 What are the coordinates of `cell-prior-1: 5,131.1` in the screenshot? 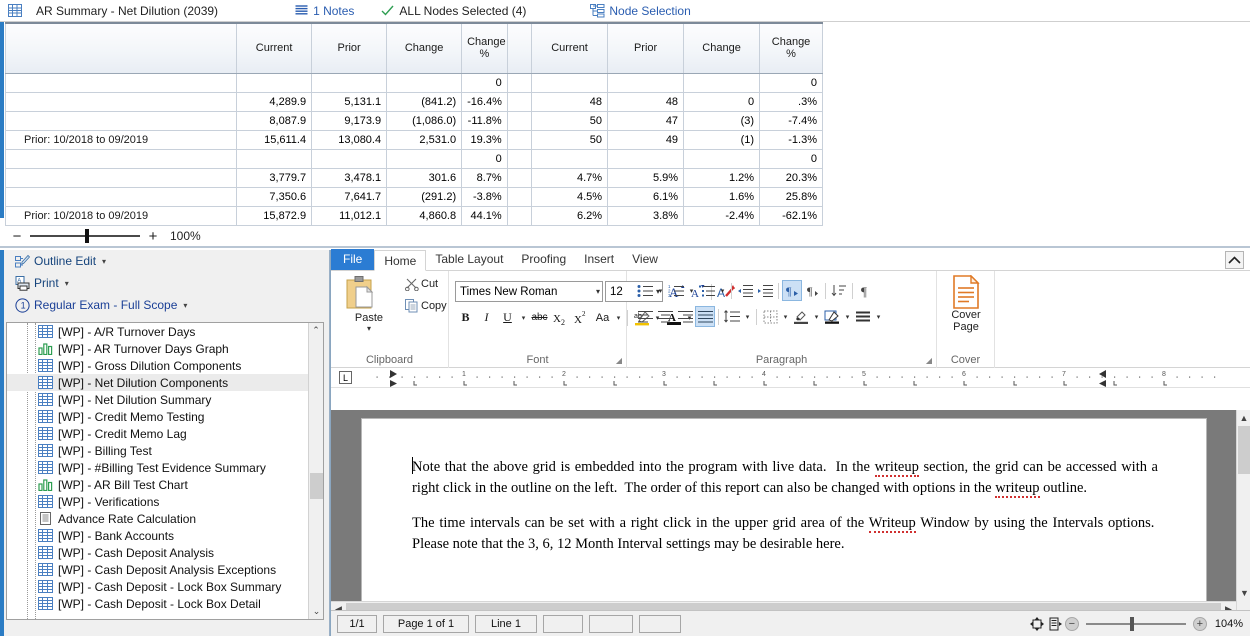 It's located at (349, 101).